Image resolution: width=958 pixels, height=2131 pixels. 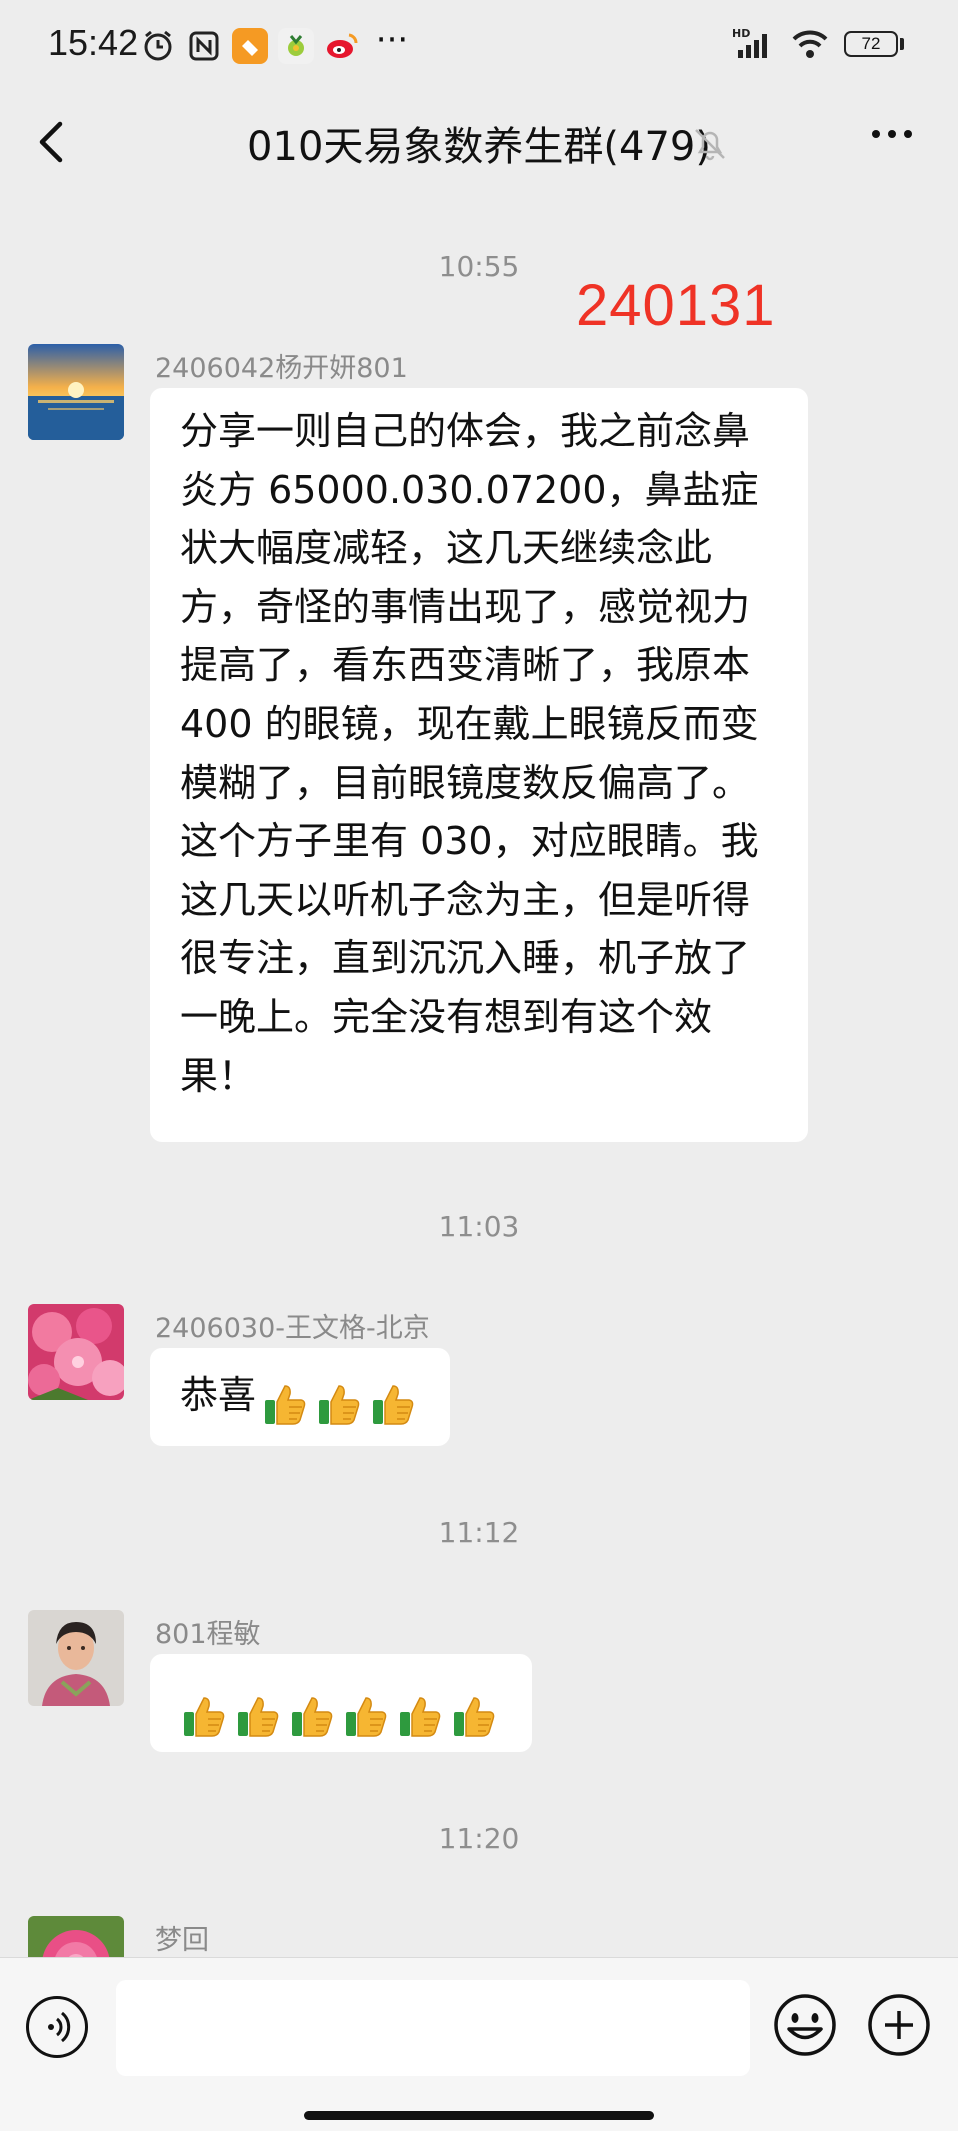 I want to click on status-time: 15:42, so click(x=93, y=42).